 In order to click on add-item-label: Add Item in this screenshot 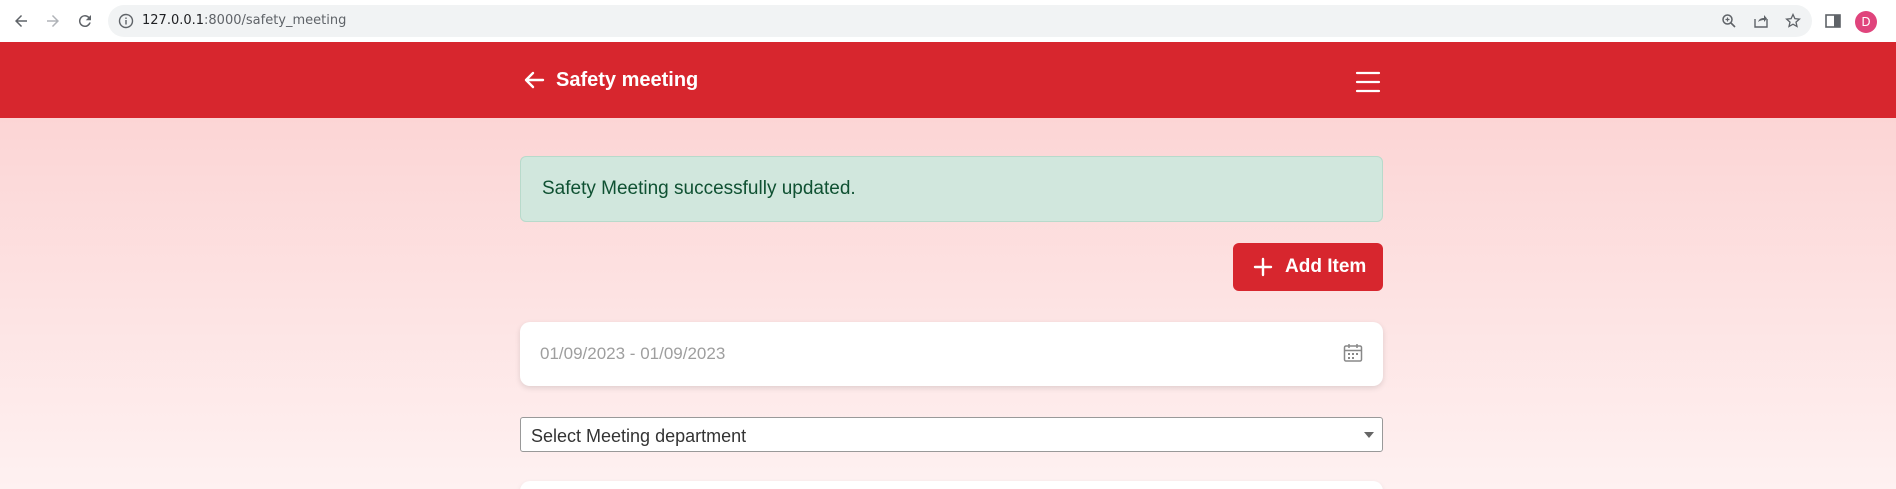, I will do `click(1326, 266)`.